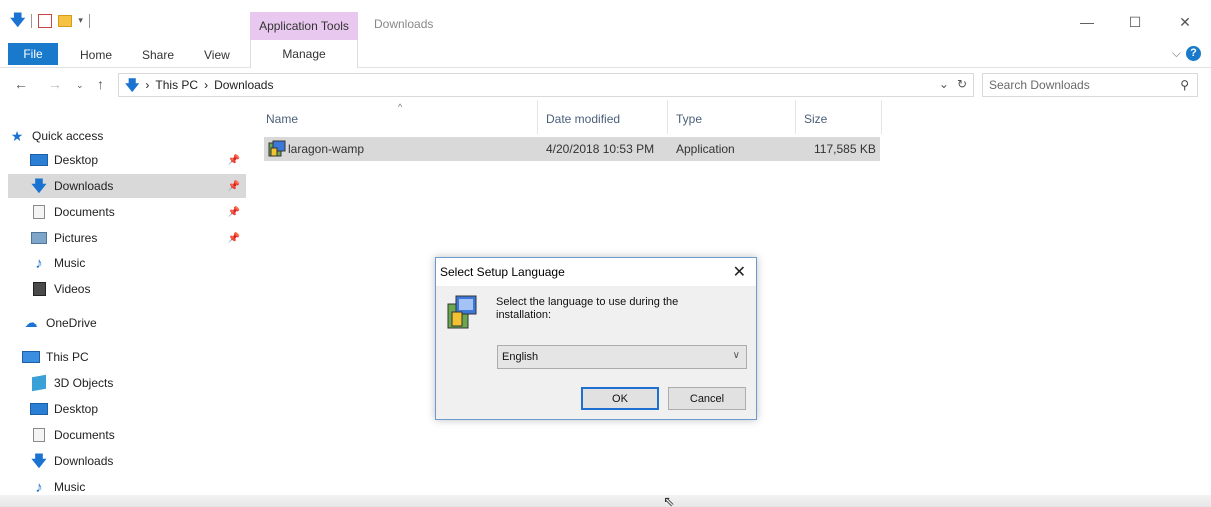 The image size is (1211, 507). What do you see at coordinates (138, 461) in the screenshot?
I see `sidebar-item-pc-downloads: 🡇 Downloads` at bounding box center [138, 461].